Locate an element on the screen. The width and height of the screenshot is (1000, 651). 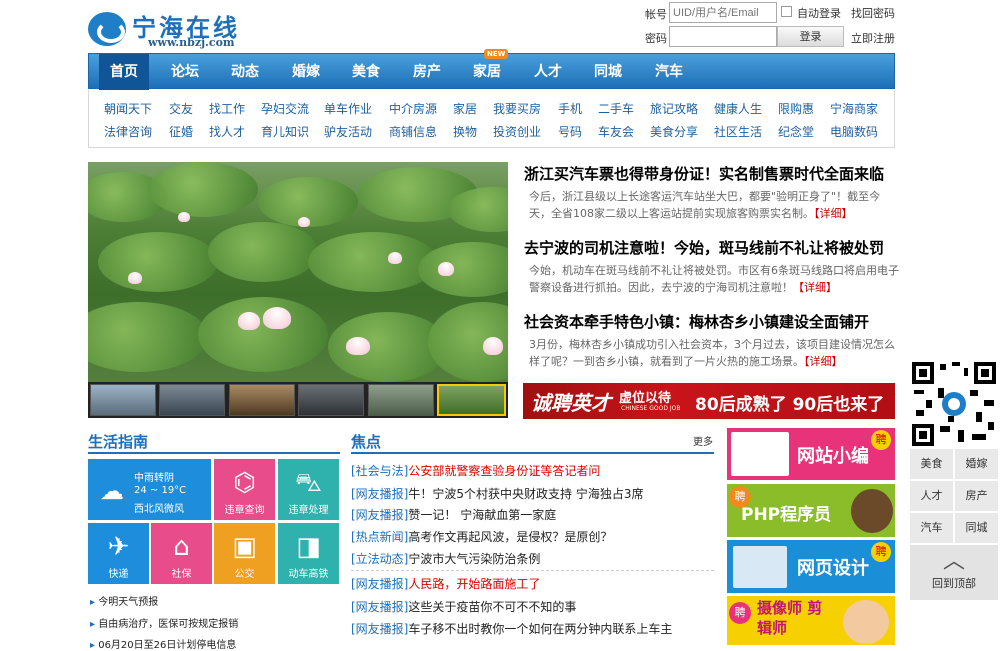
password-input is located at coordinates (723, 36).